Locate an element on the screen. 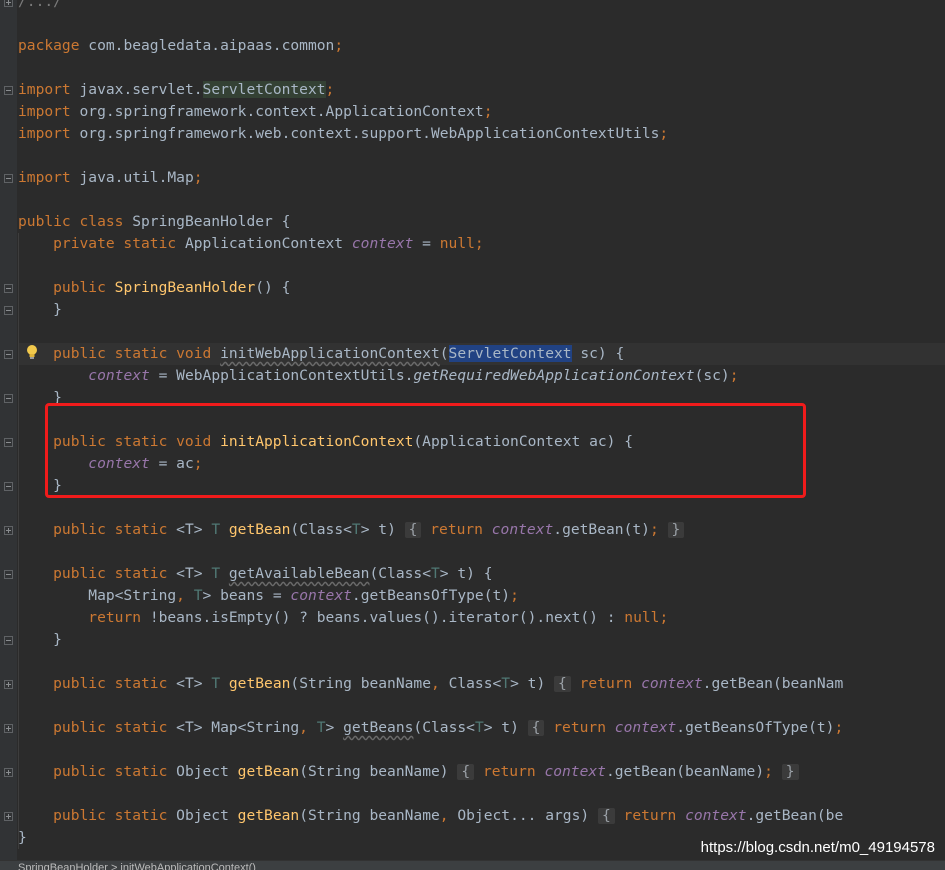 The height and width of the screenshot is (870, 945). code-token: return is located at coordinates (461, 529).